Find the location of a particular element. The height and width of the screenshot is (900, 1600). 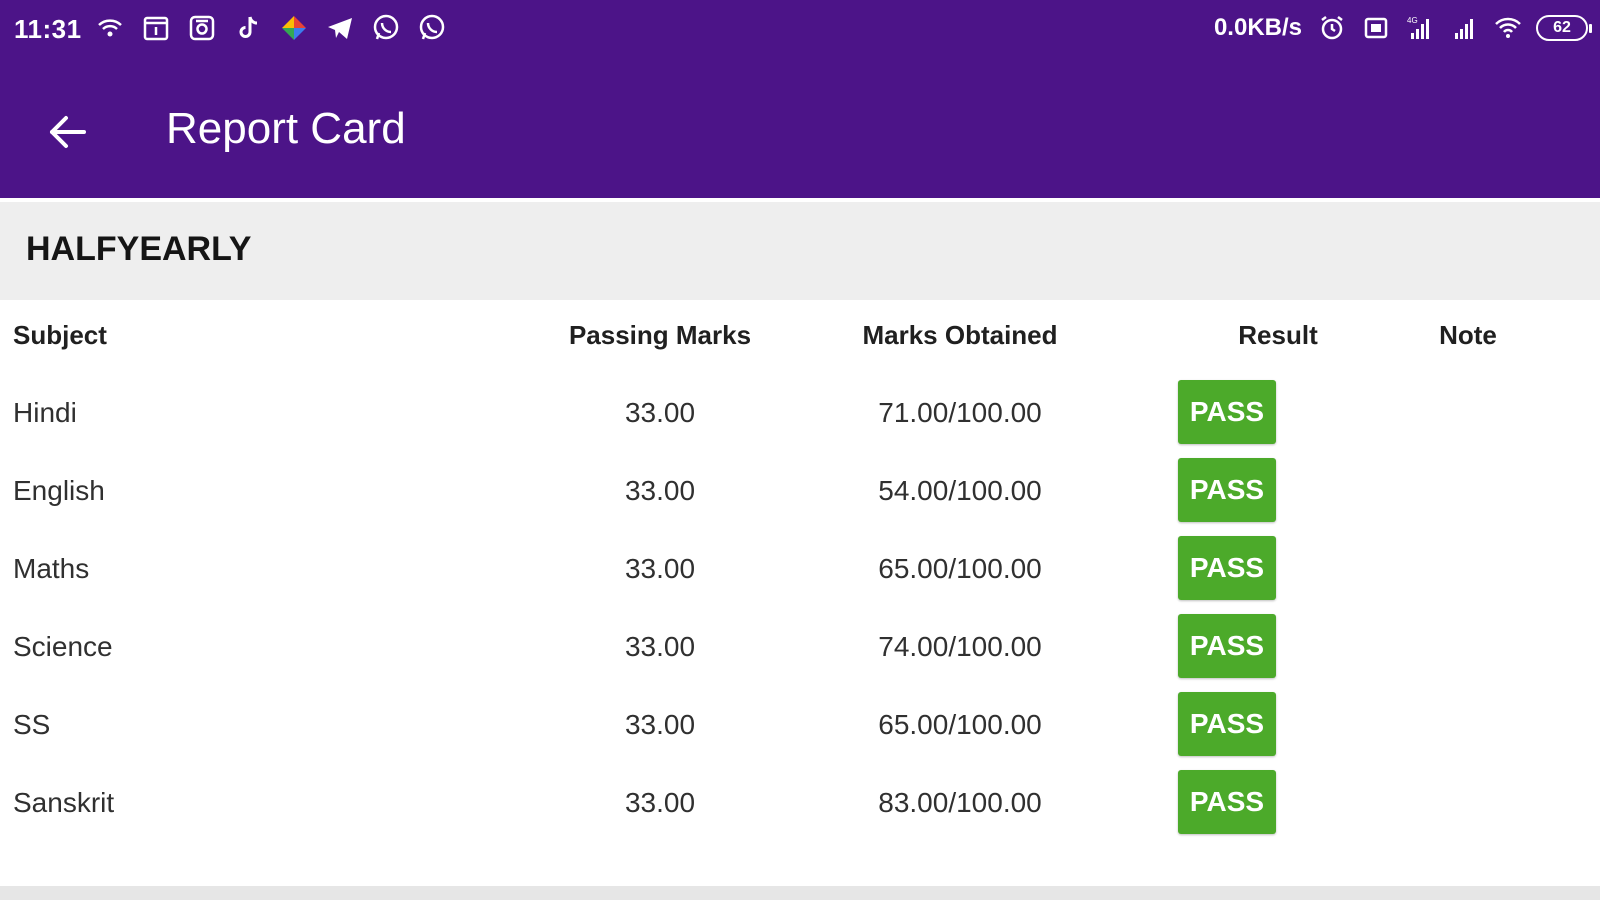

system-status: 0.0KB/s 4G 62 is located at coordinates (1402, 28).